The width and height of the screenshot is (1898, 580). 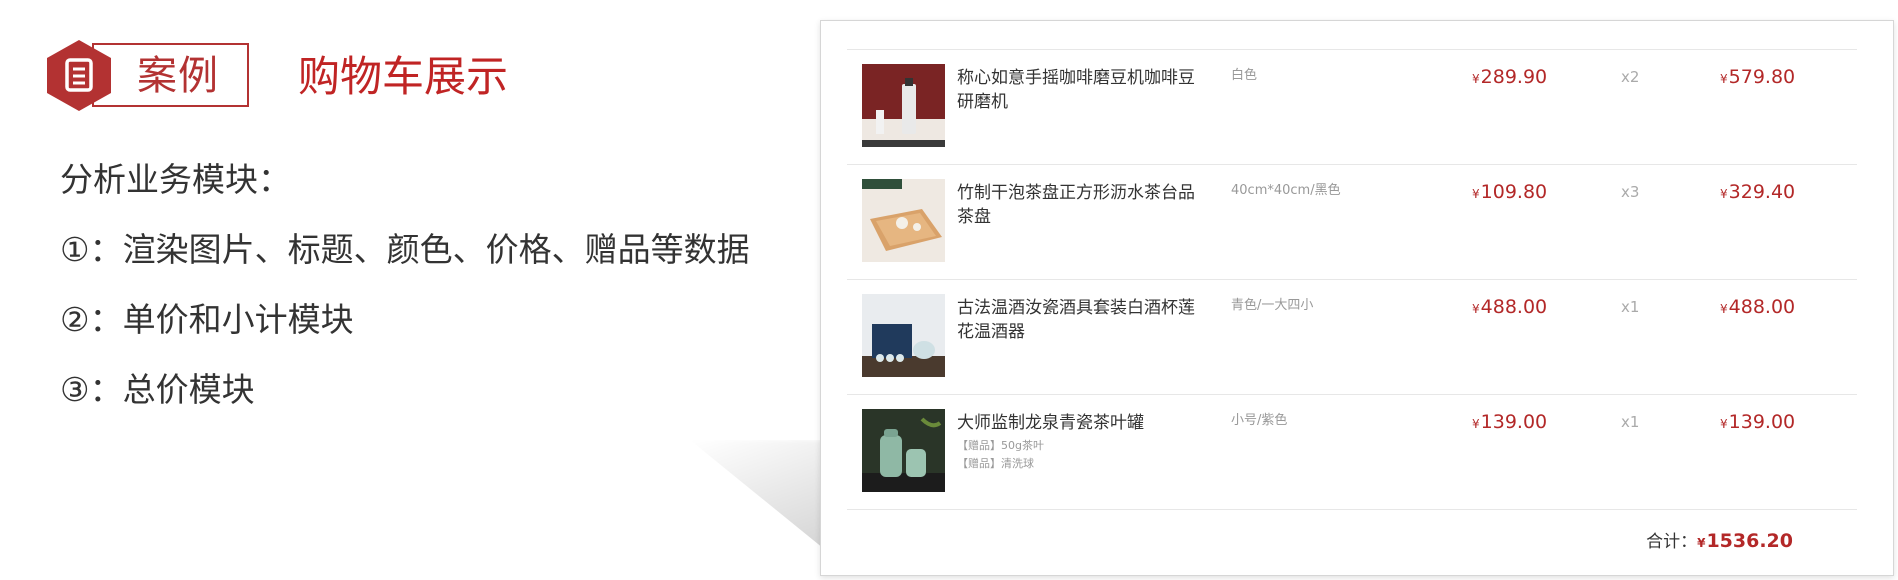 I want to click on item-qty: x3, so click(x=1630, y=192).